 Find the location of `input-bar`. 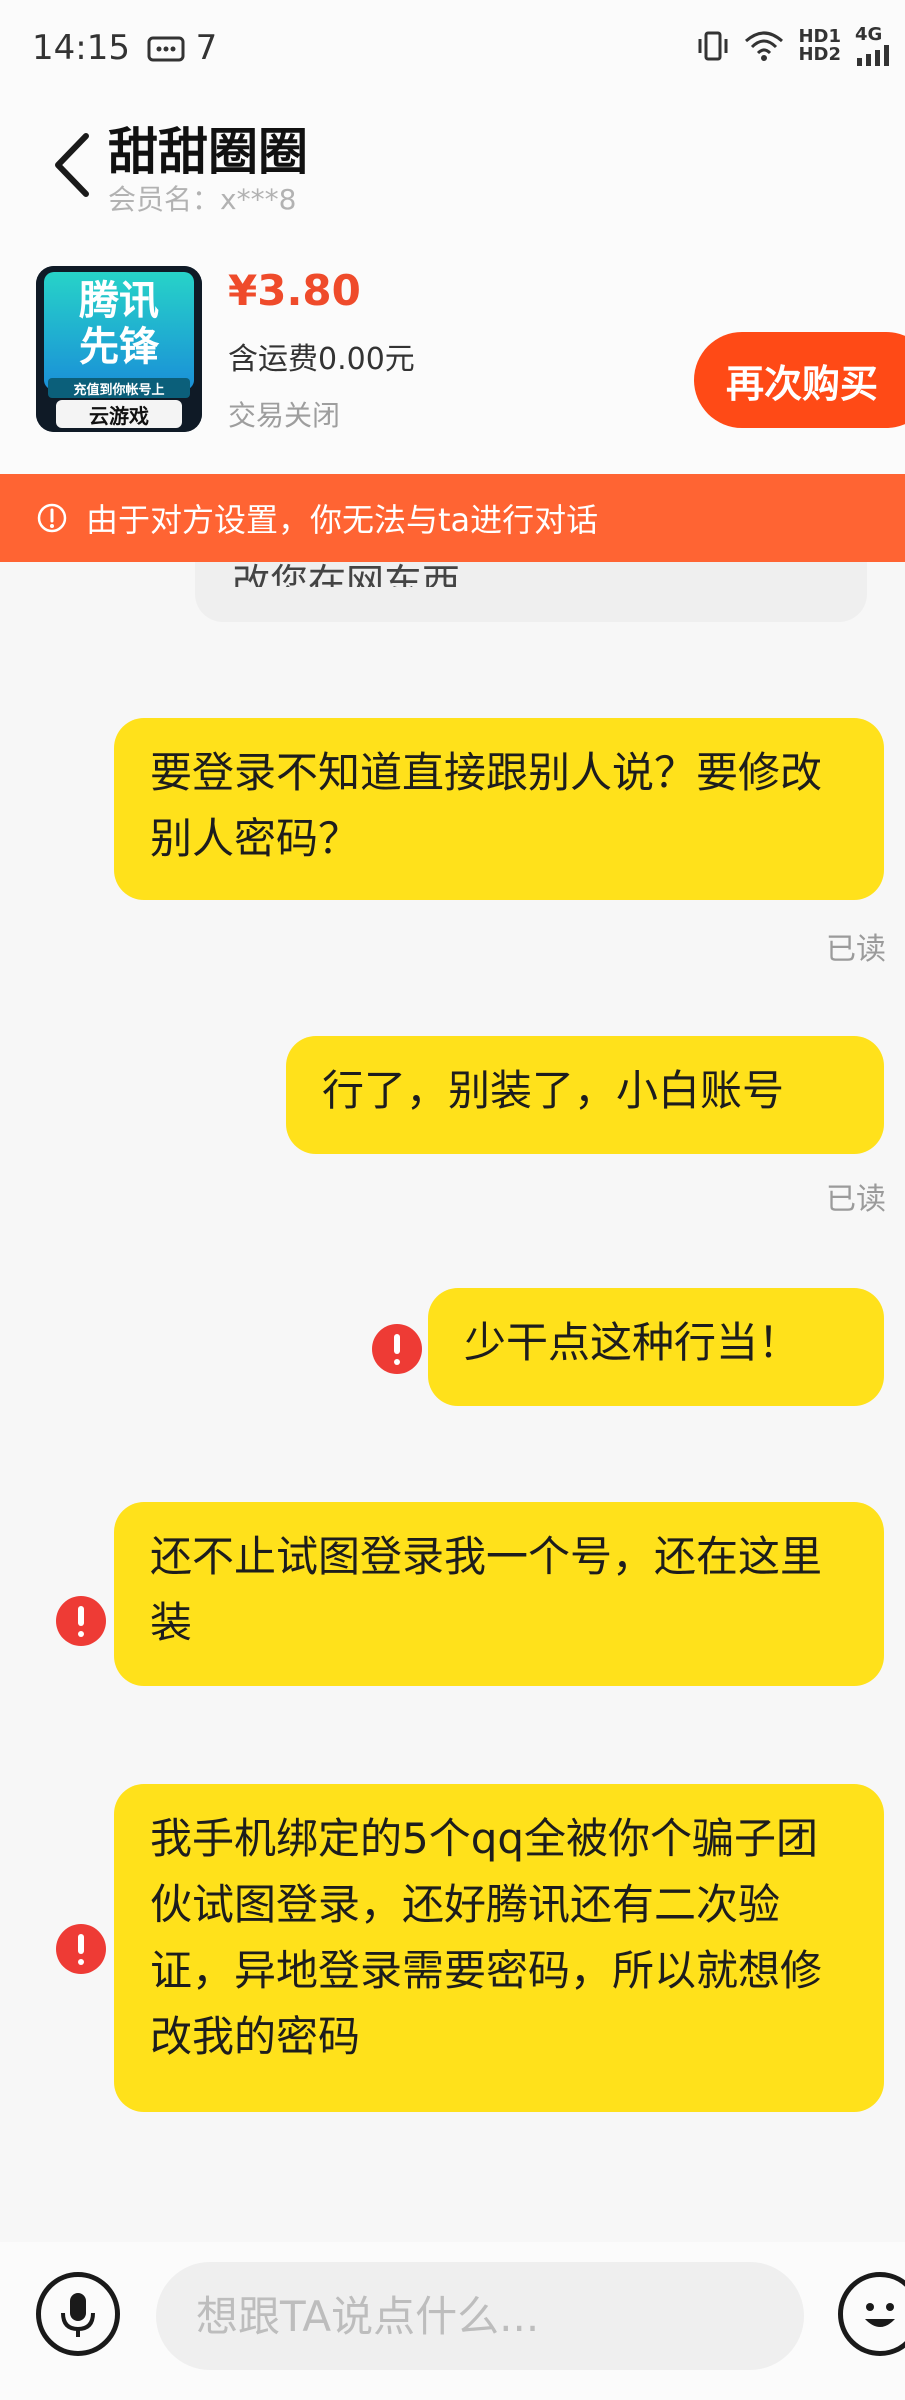

input-bar is located at coordinates (452, 2321).